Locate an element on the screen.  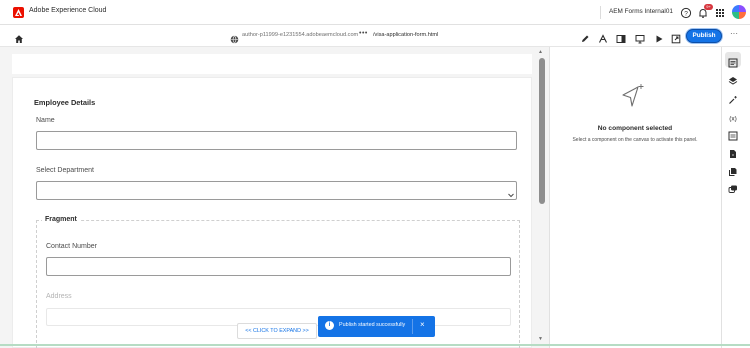
scroll-up-icon: ▲ is located at coordinates (540, 52).